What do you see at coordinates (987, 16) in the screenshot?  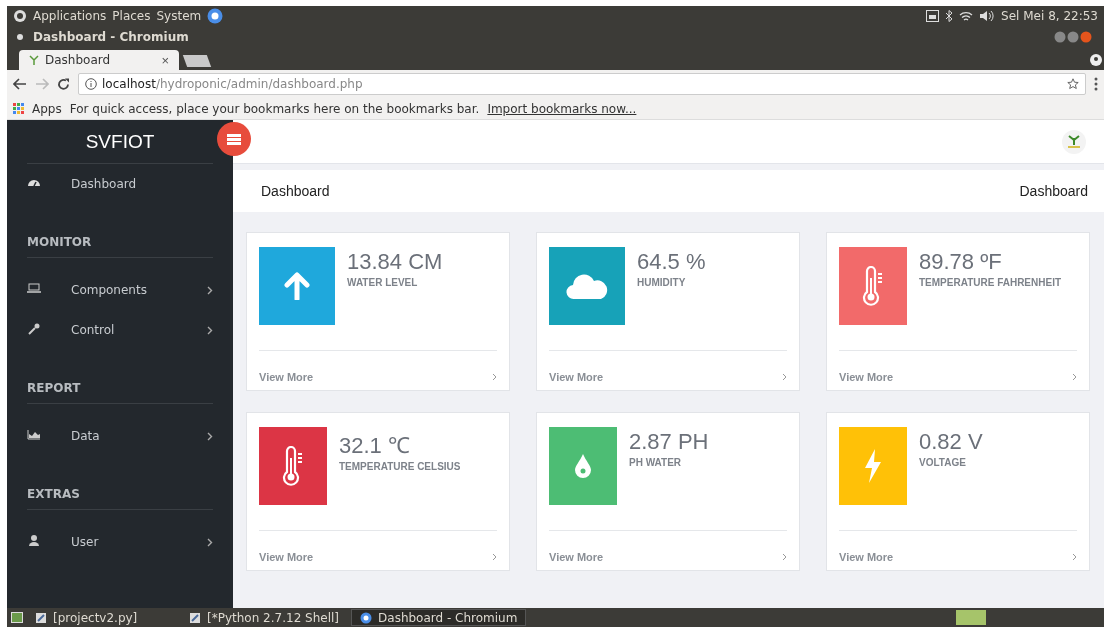 I see `volume-icon` at bounding box center [987, 16].